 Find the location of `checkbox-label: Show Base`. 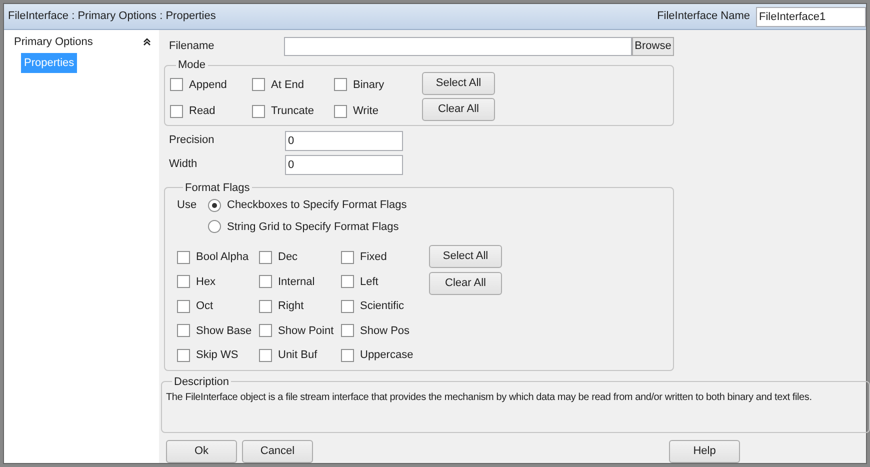

checkbox-label: Show Base is located at coordinates (224, 331).